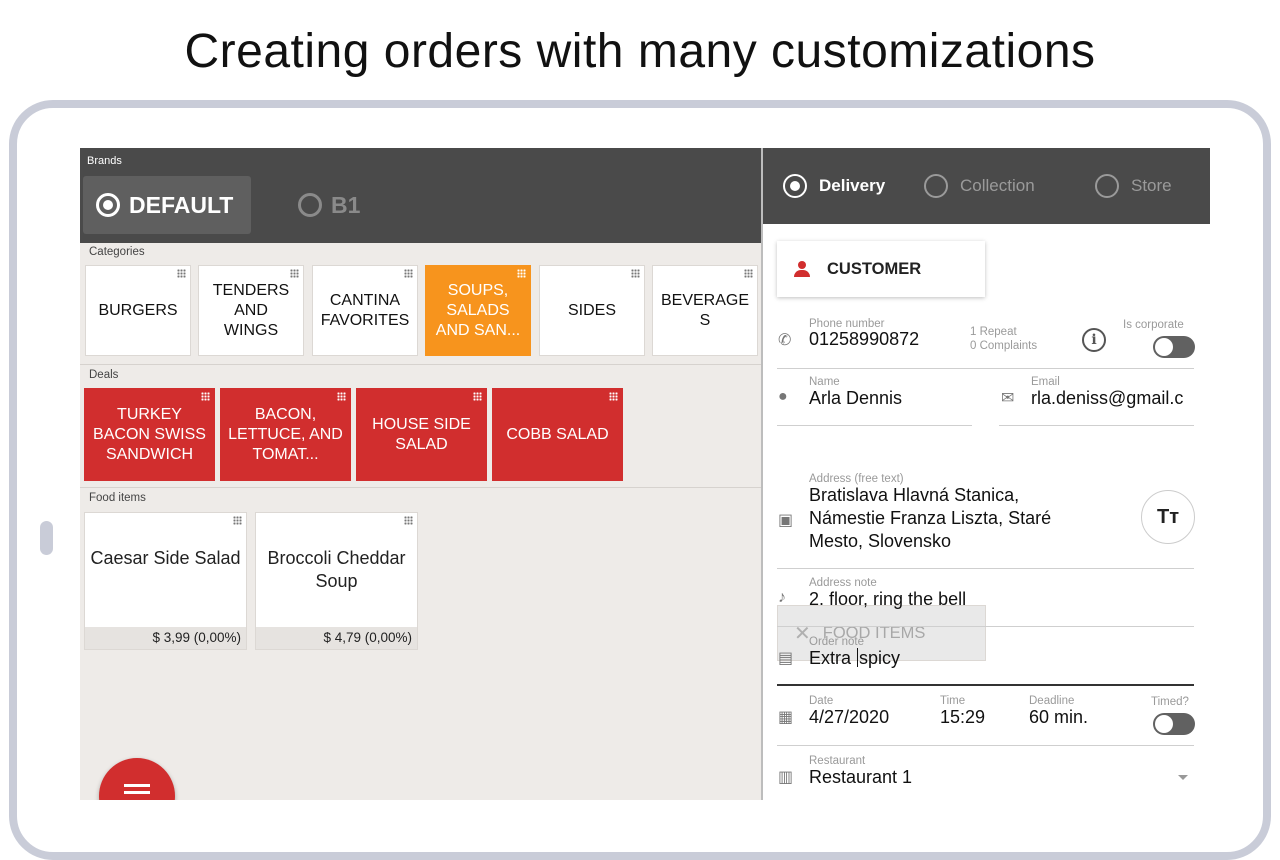 The height and width of the screenshot is (860, 1280). What do you see at coordinates (833, 658) in the screenshot?
I see `order-note-text: Extra` at bounding box center [833, 658].